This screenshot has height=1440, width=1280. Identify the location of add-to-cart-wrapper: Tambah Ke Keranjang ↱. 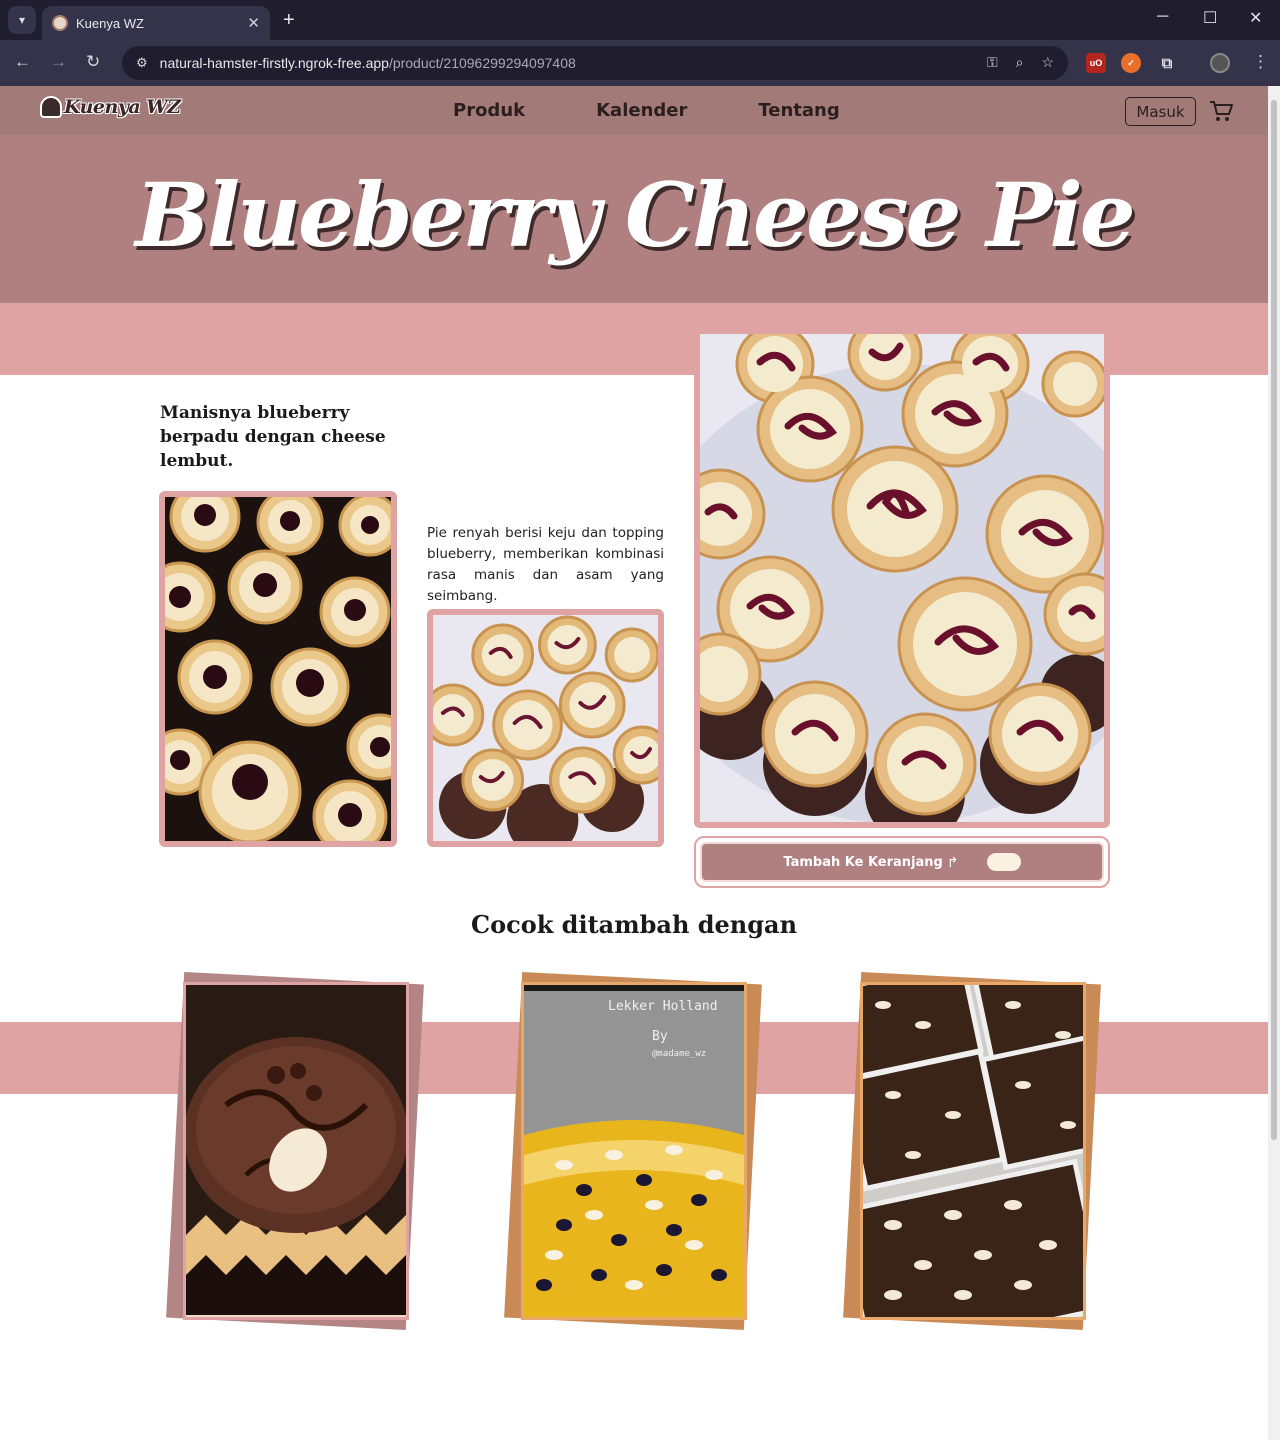
(902, 862).